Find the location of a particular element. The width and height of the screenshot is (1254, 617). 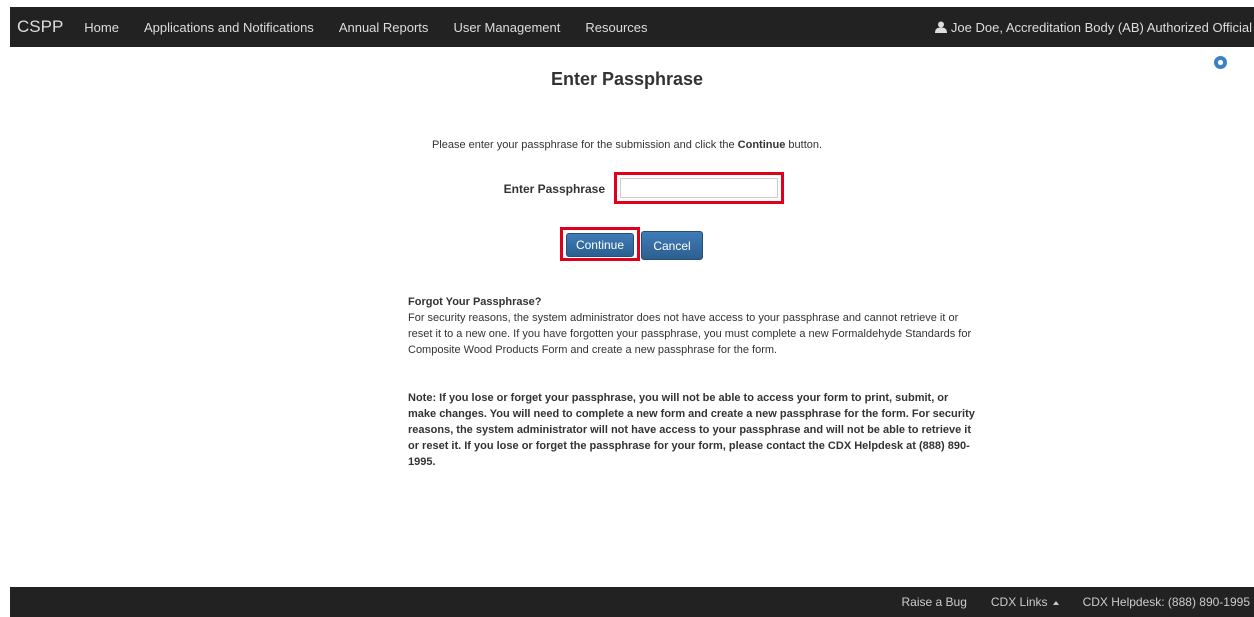

cdx-links-dropdown: CDX Links is located at coordinates (1025, 602).